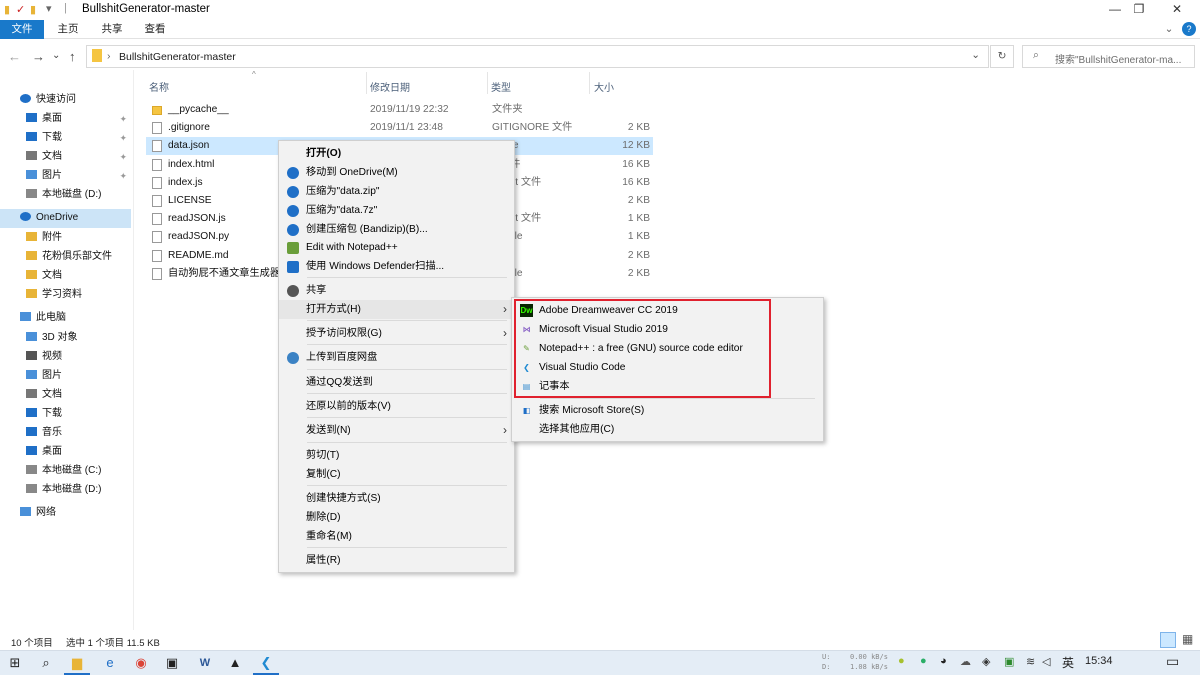 The width and height of the screenshot is (1200, 675). I want to click on context-menu-item: 重命名(M), so click(396, 536).